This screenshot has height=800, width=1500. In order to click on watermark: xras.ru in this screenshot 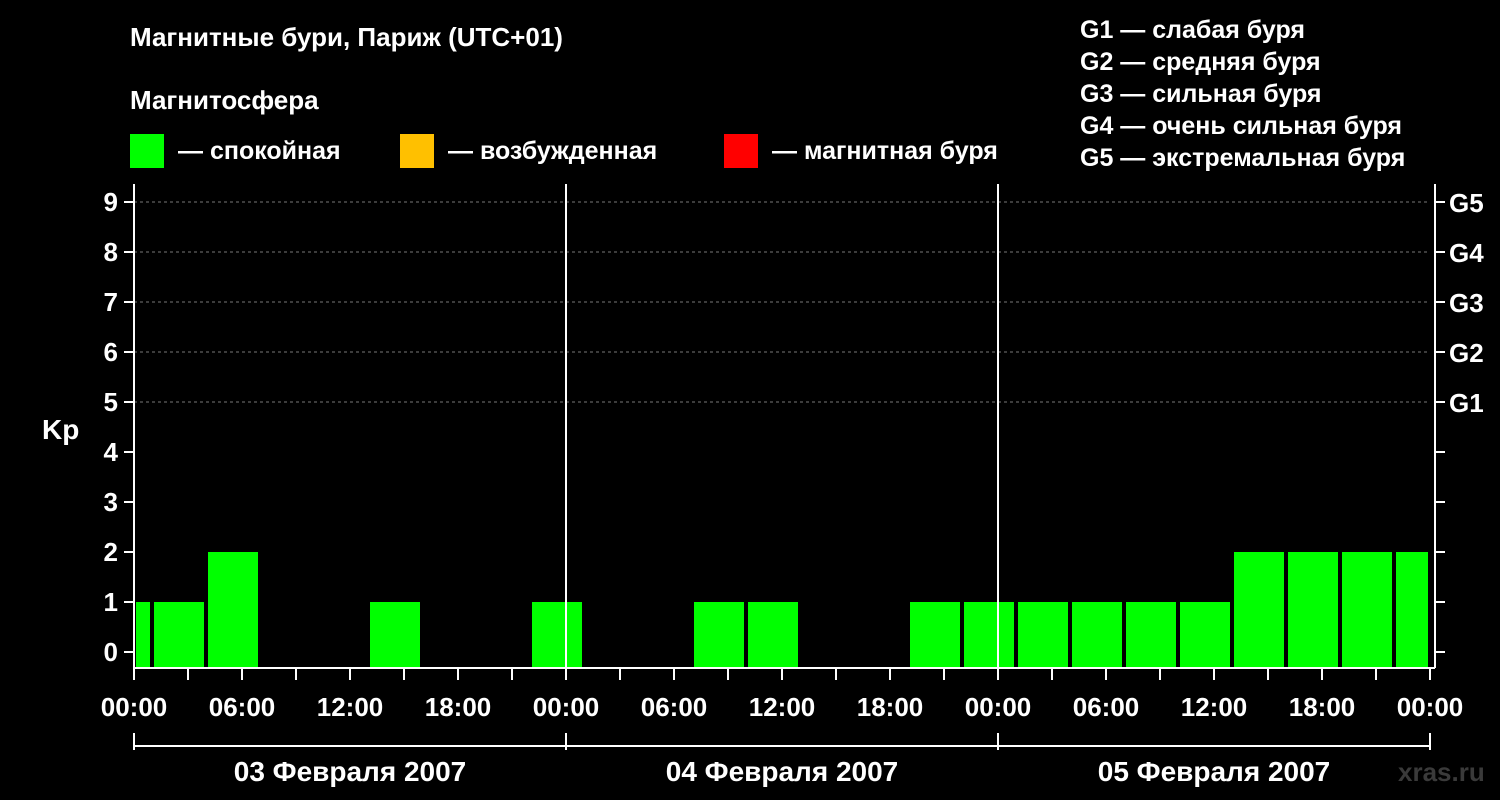, I will do `click(1441, 772)`.